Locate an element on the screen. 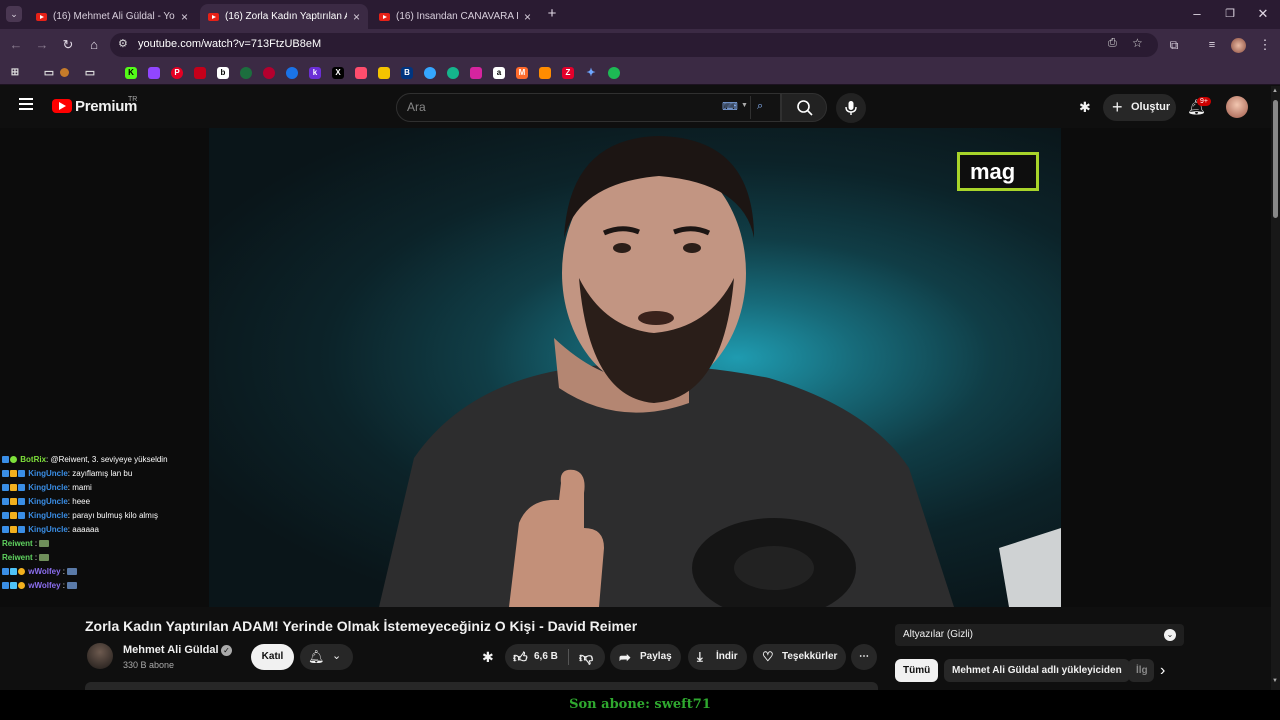  captions-panel-header: Altyazılar (Gizli) ⌄ is located at coordinates (1039, 635).